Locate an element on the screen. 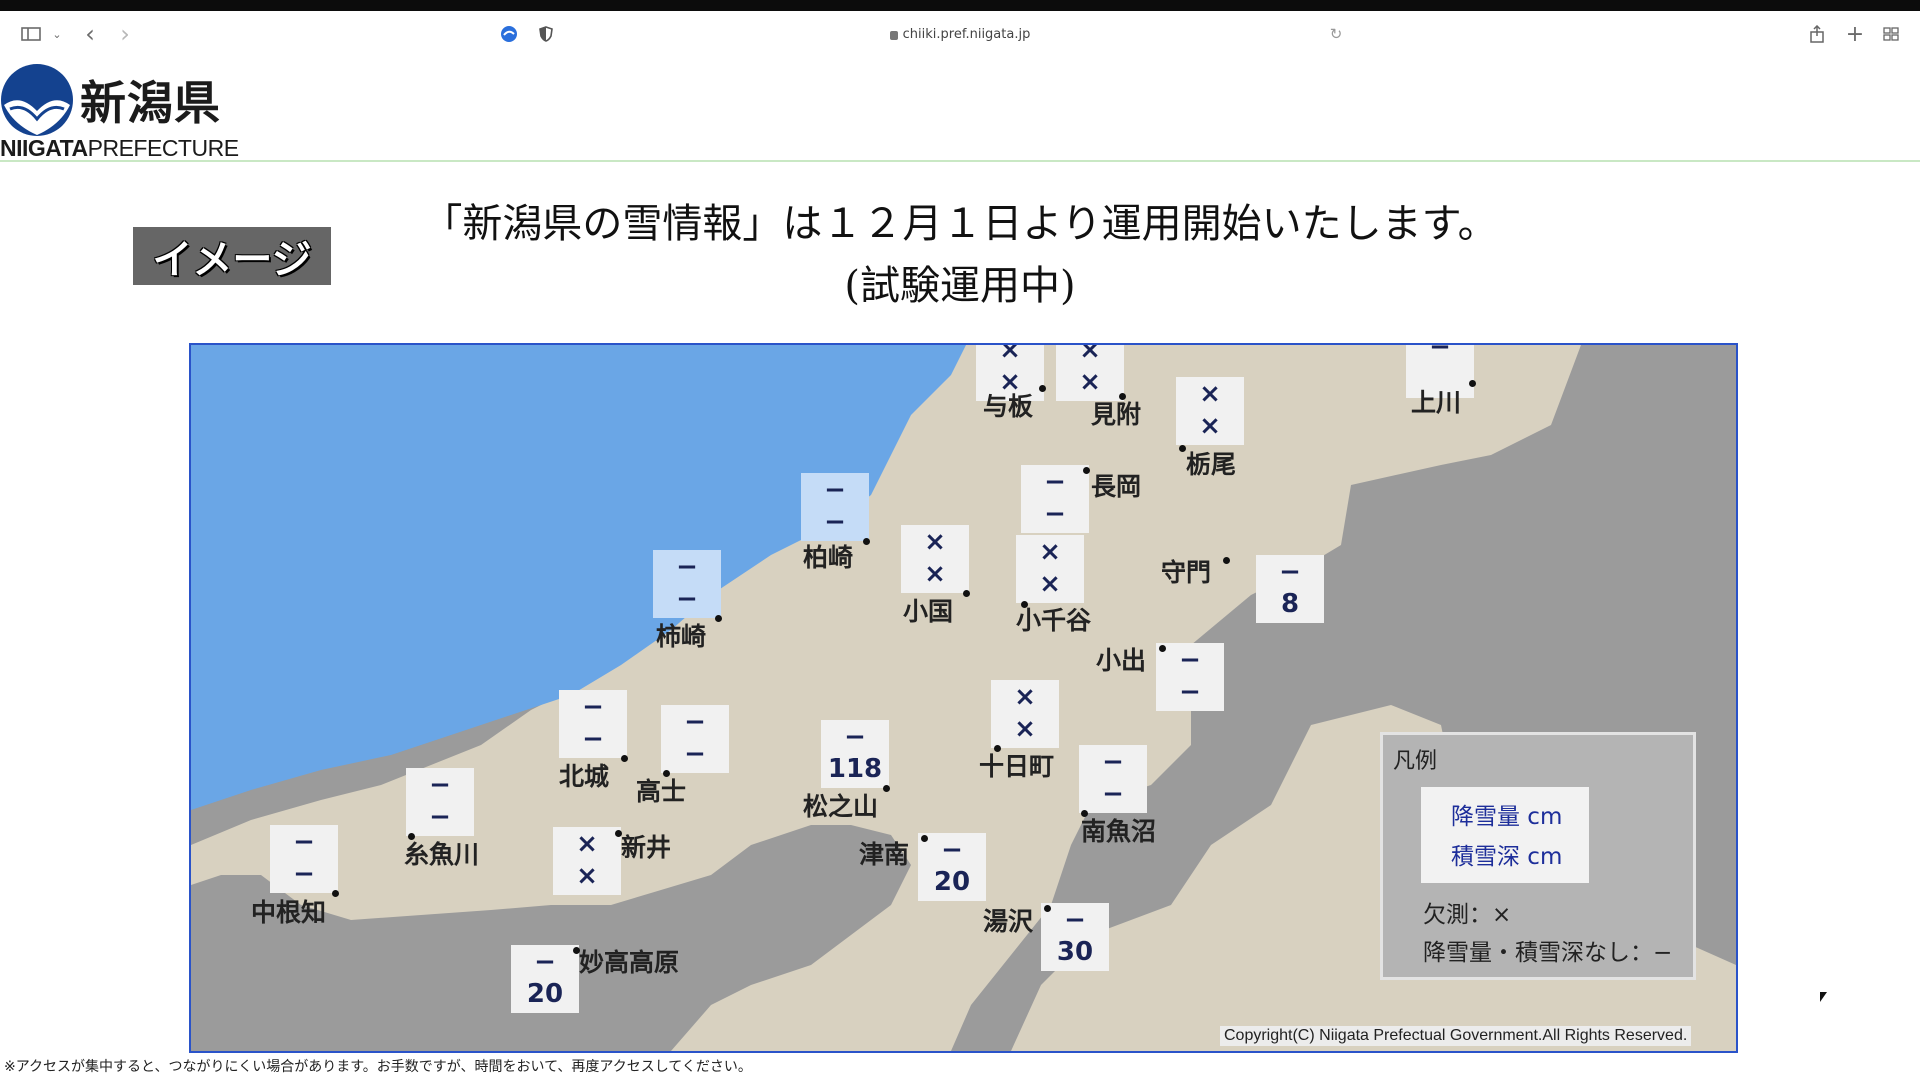 Image resolution: width=1920 pixels, height=1080 pixels. address-bar: chiiki.pref.niigata.jp is located at coordinates (960, 34).